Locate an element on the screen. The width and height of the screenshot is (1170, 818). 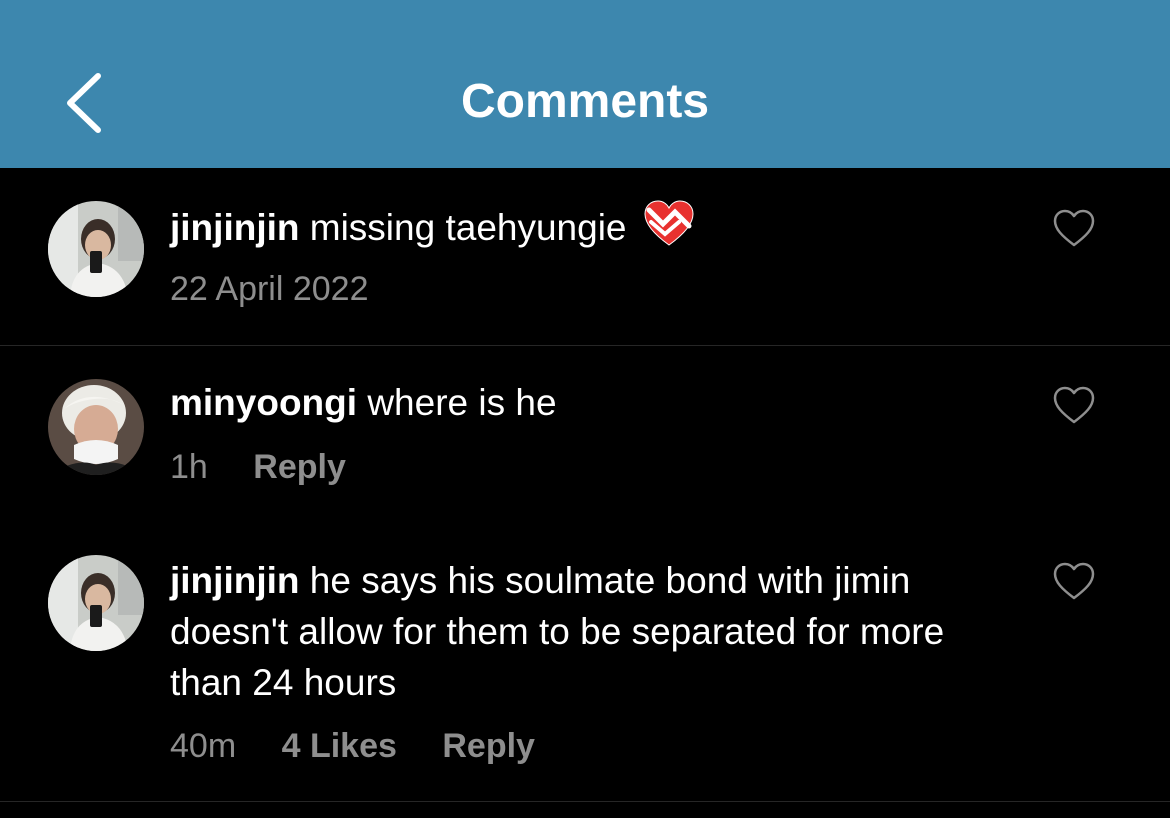
comment-meta: 22 April 2022 is located at coordinates (287, 289).